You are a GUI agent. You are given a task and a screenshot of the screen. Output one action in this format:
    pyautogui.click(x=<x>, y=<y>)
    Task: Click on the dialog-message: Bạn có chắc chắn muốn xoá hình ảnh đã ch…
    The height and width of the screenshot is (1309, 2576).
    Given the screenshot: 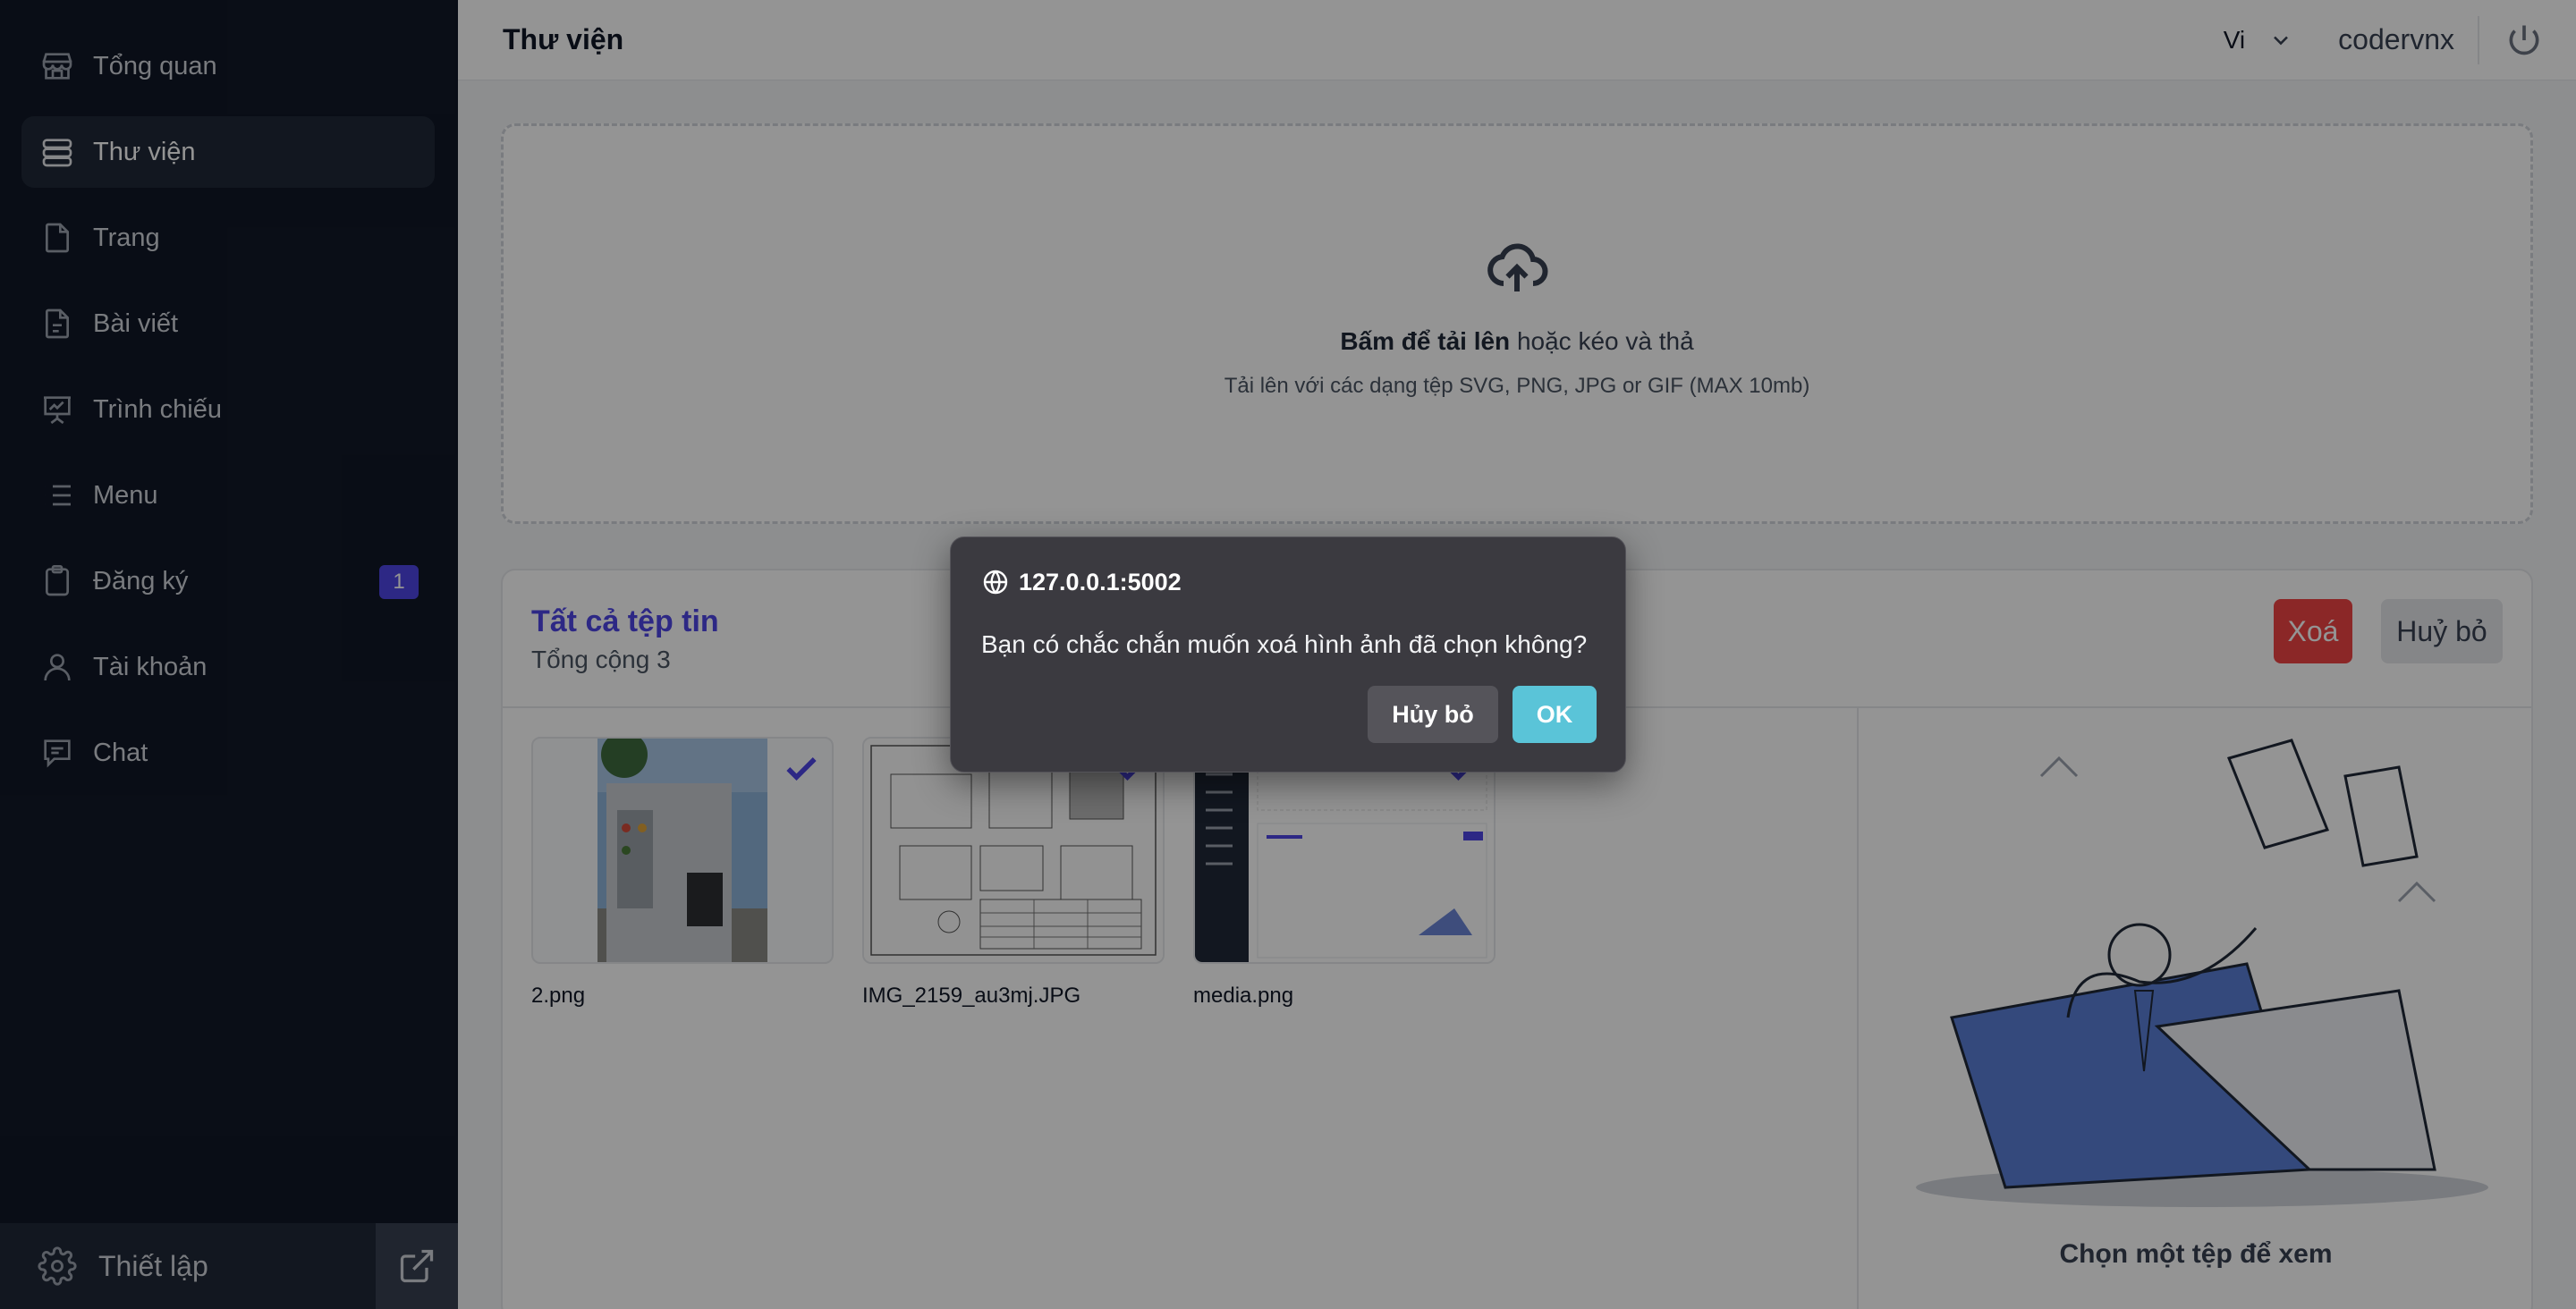 What is the action you would take?
    pyautogui.click(x=1284, y=644)
    